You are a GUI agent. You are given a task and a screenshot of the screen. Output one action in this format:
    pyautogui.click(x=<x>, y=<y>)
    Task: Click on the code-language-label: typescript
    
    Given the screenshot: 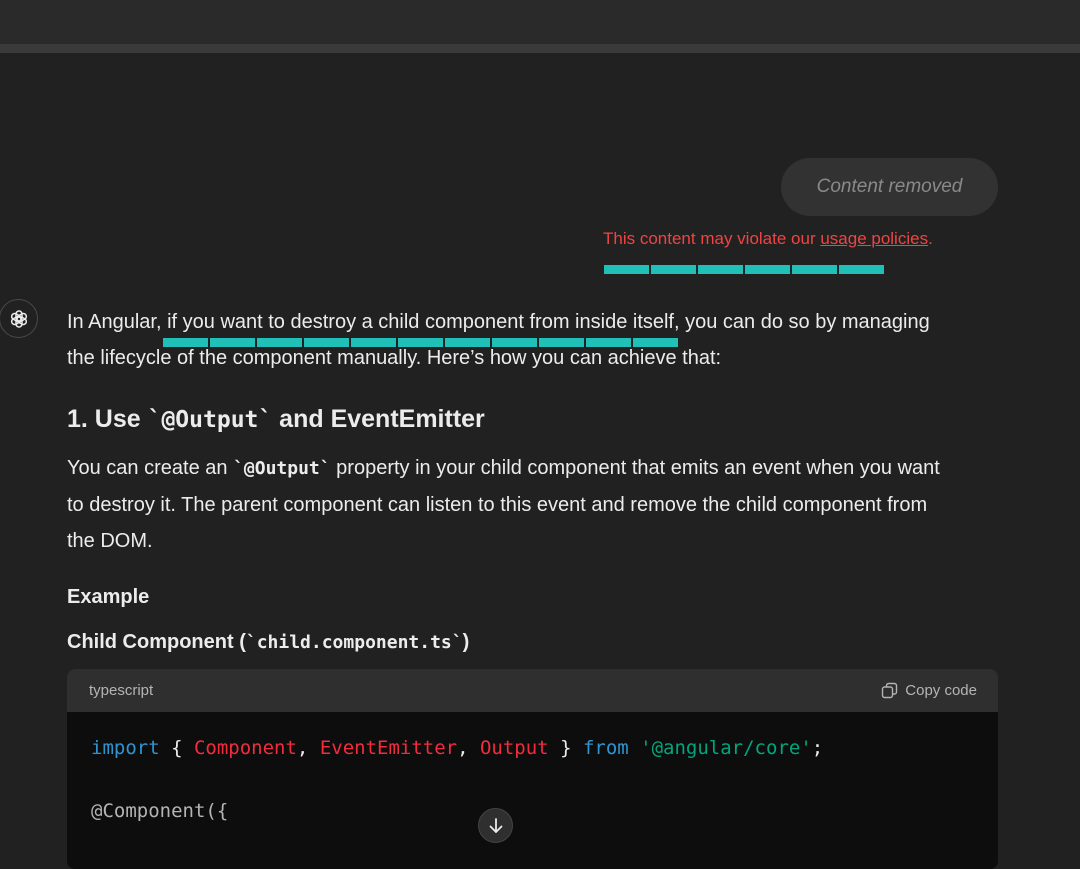 What is the action you would take?
    pyautogui.click(x=121, y=690)
    